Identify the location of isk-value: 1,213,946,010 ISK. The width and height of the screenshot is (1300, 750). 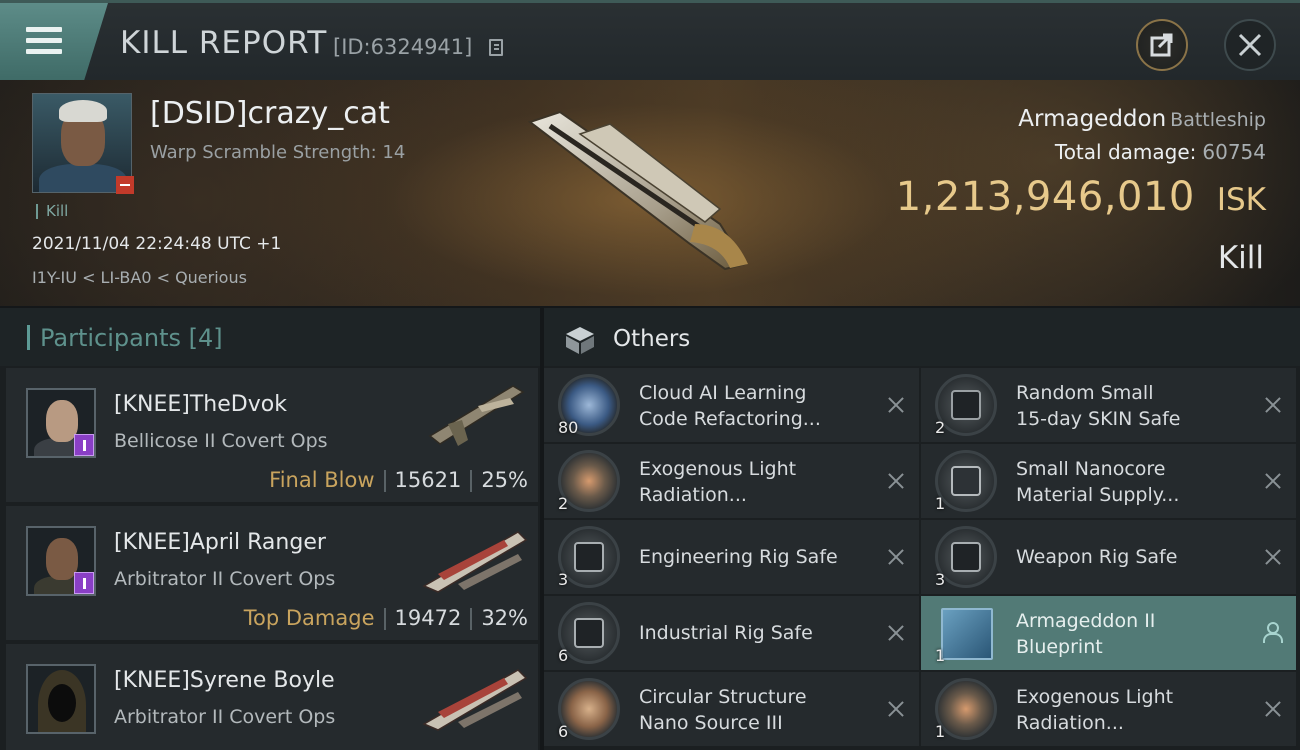
(1081, 197).